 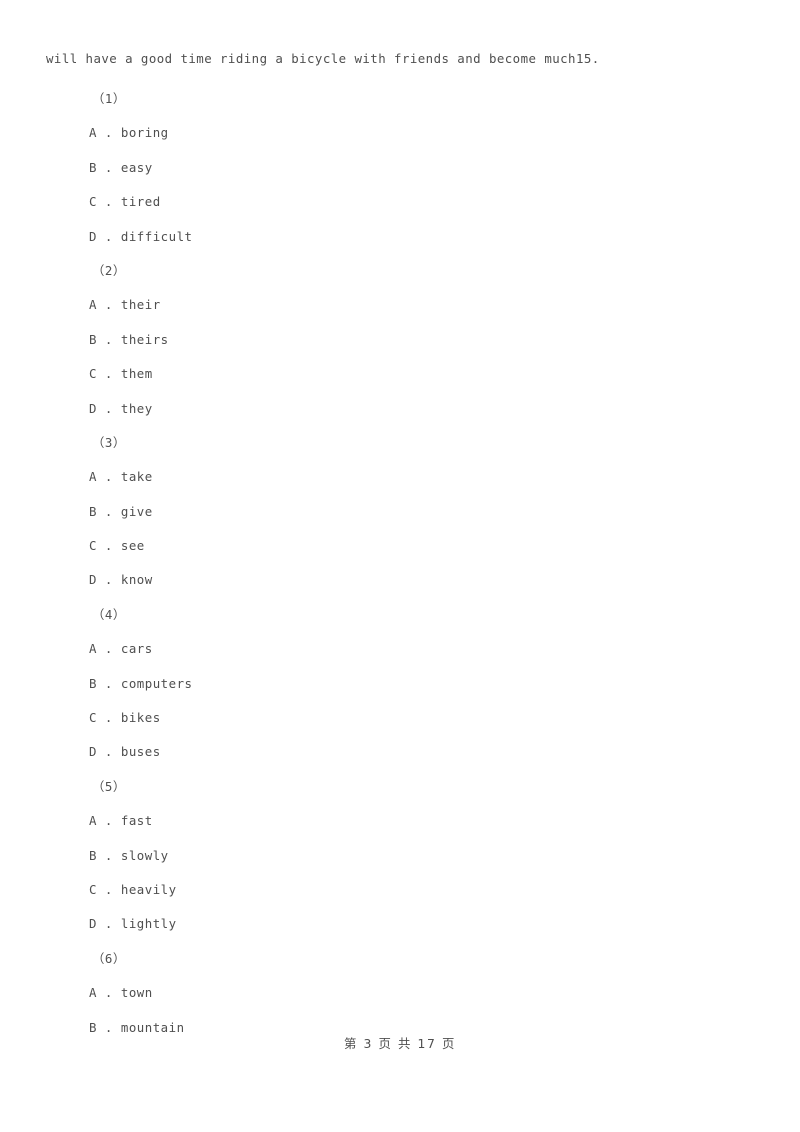 What do you see at coordinates (148, 924) in the screenshot?
I see `option-text: lightly` at bounding box center [148, 924].